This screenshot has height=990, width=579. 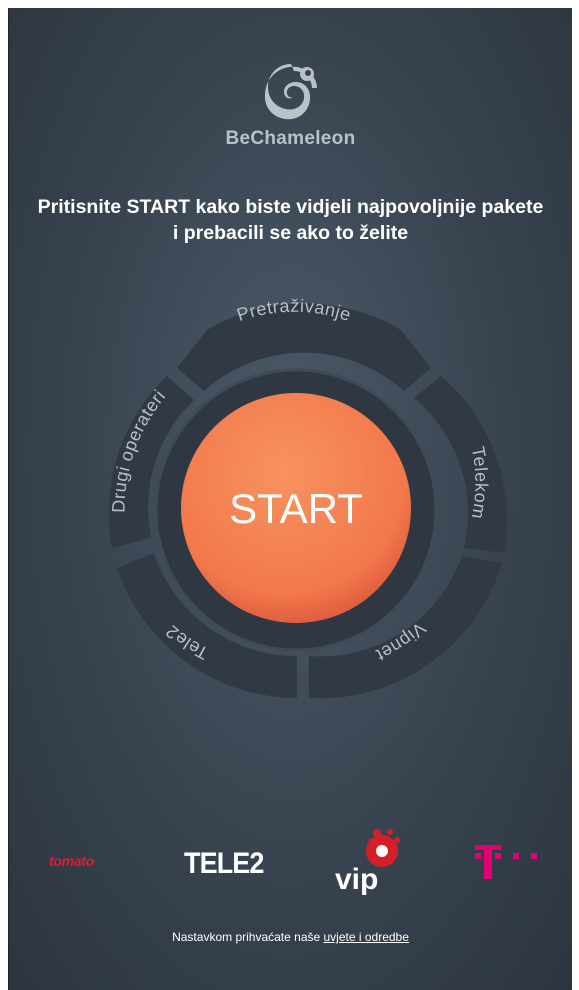 What do you see at coordinates (71, 861) in the screenshot?
I see `tomato-logo: tomato` at bounding box center [71, 861].